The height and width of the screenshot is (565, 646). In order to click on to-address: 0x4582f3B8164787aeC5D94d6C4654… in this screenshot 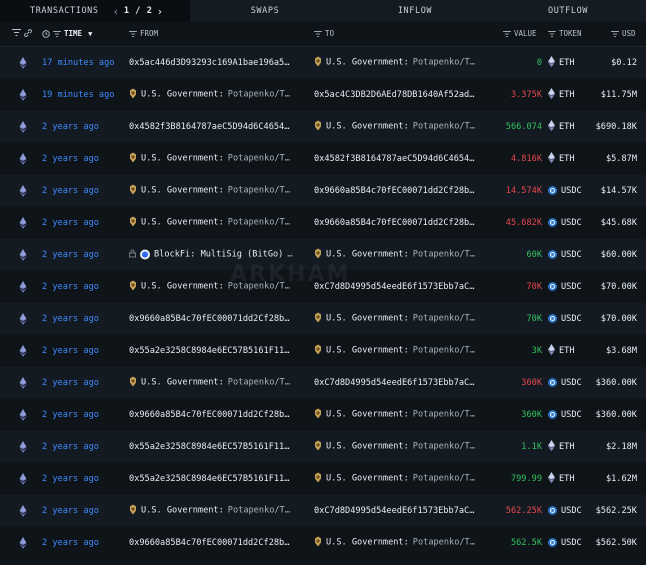, I will do `click(394, 159)`.